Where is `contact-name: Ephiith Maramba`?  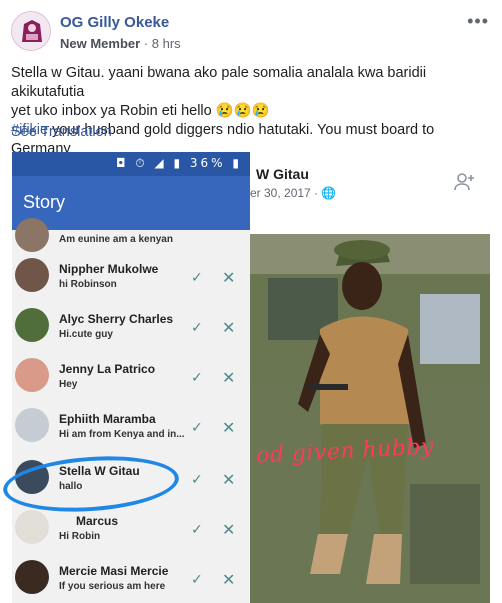 contact-name: Ephiith Maramba is located at coordinates (107, 419).